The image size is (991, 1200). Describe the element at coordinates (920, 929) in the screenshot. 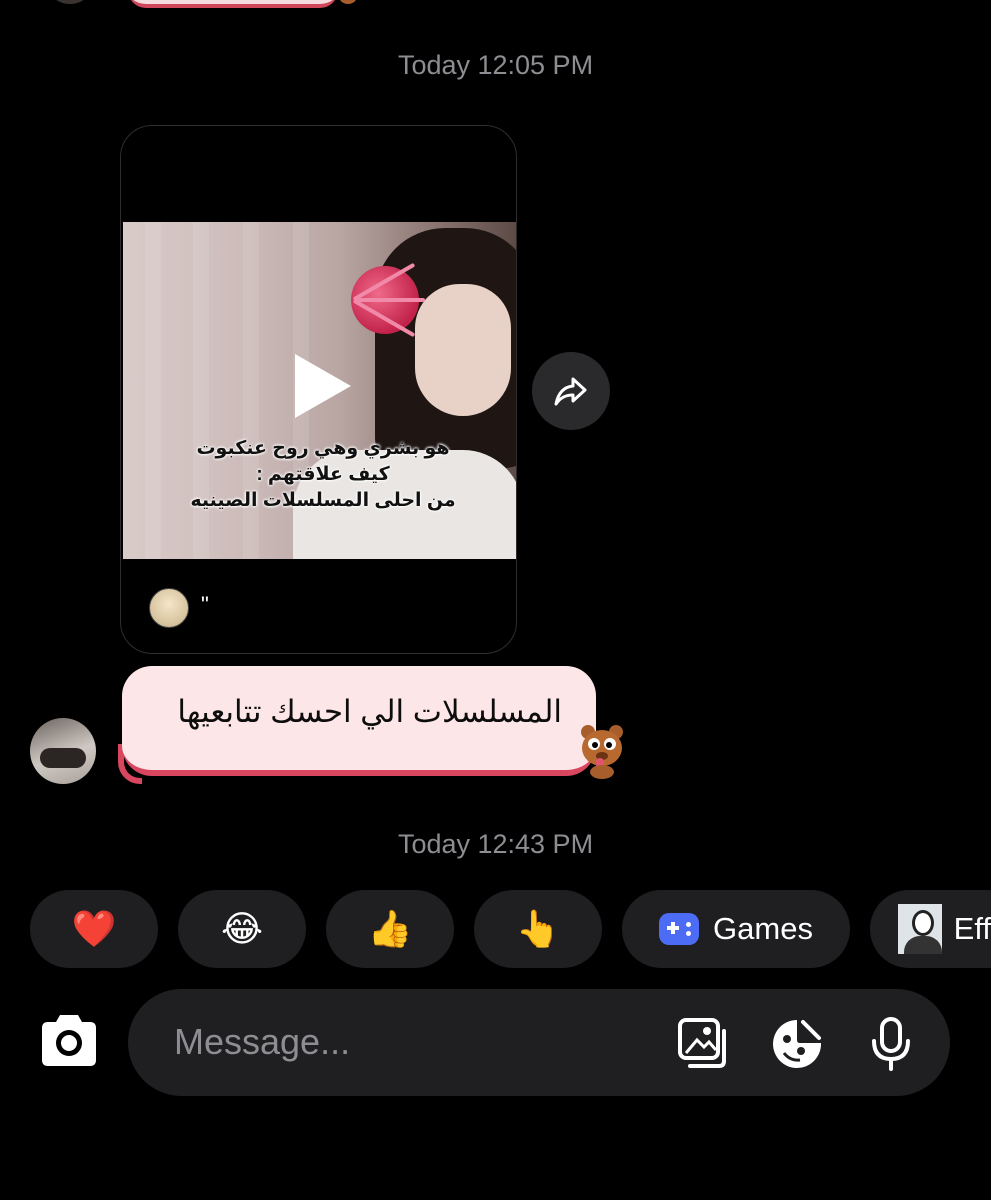

I see `effects-thumbnail` at that location.